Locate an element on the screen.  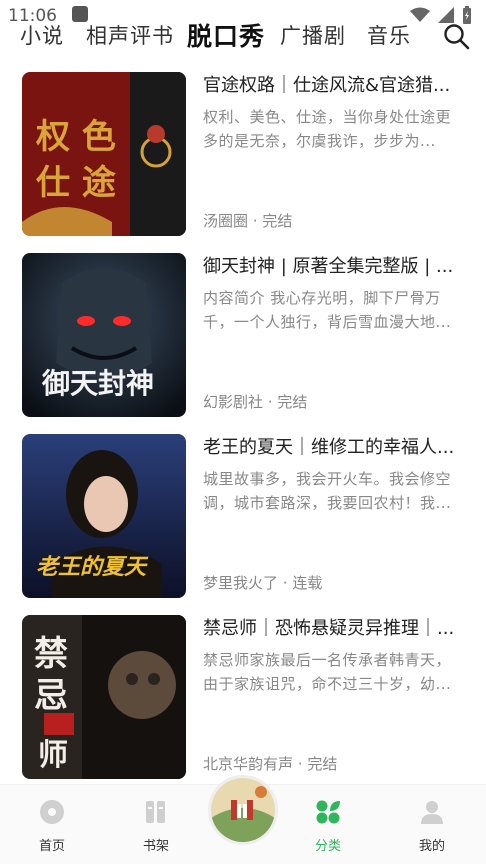
album-meta: 幻影剧社 · 完结 is located at coordinates (255, 402).